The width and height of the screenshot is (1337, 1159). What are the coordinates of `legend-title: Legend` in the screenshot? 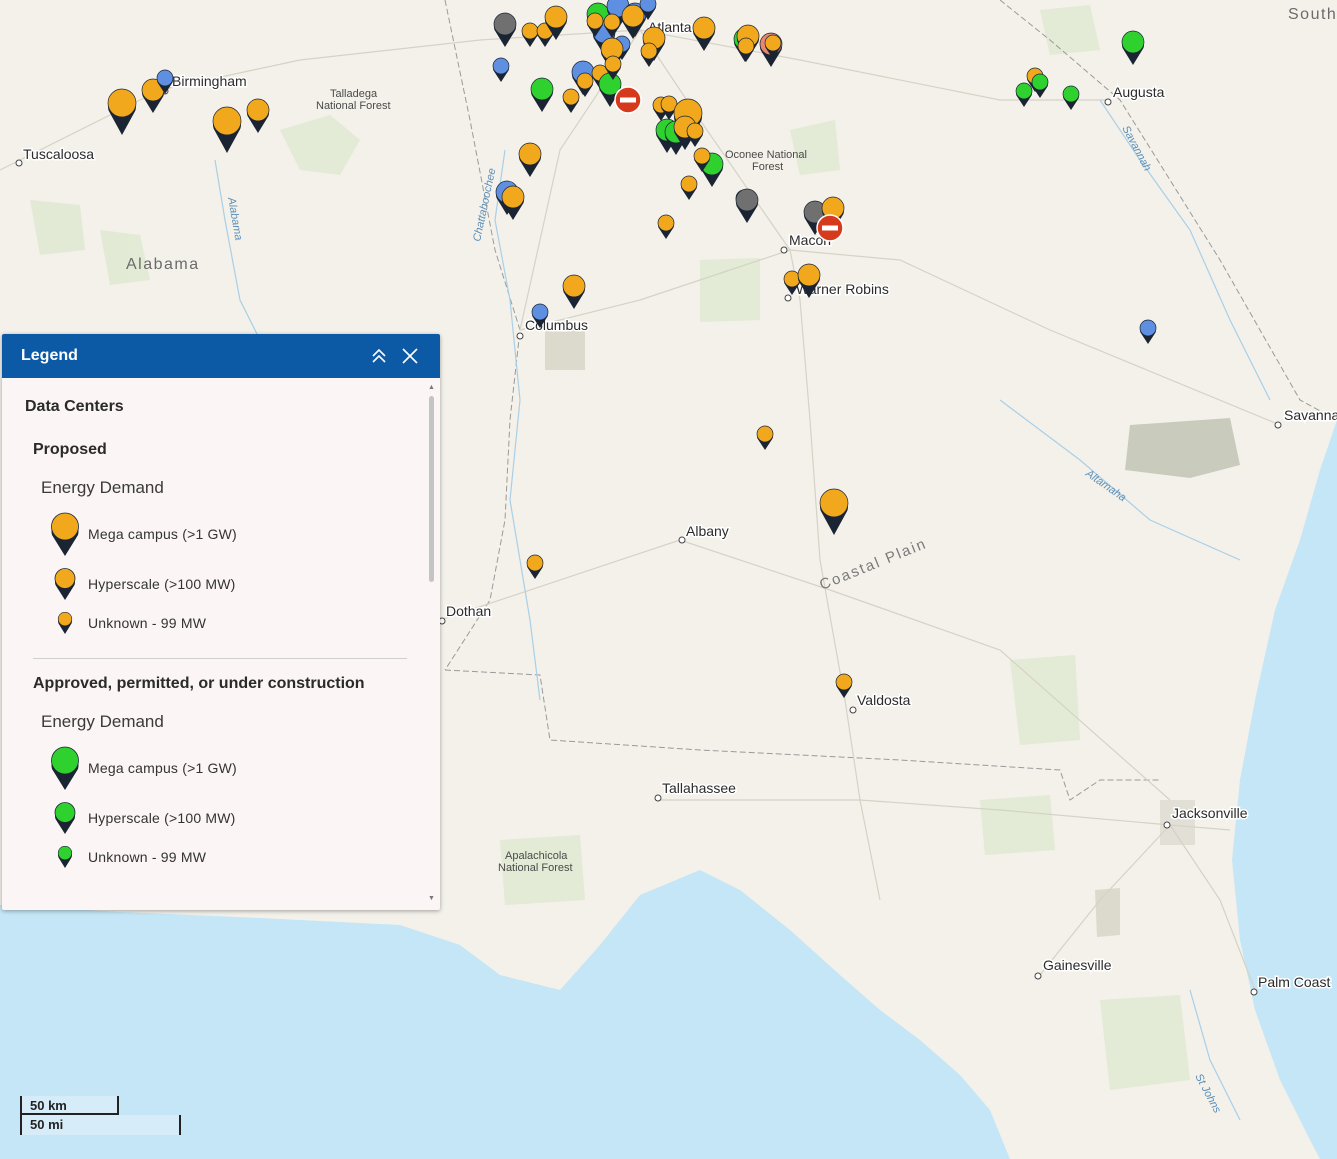 It's located at (49, 355).